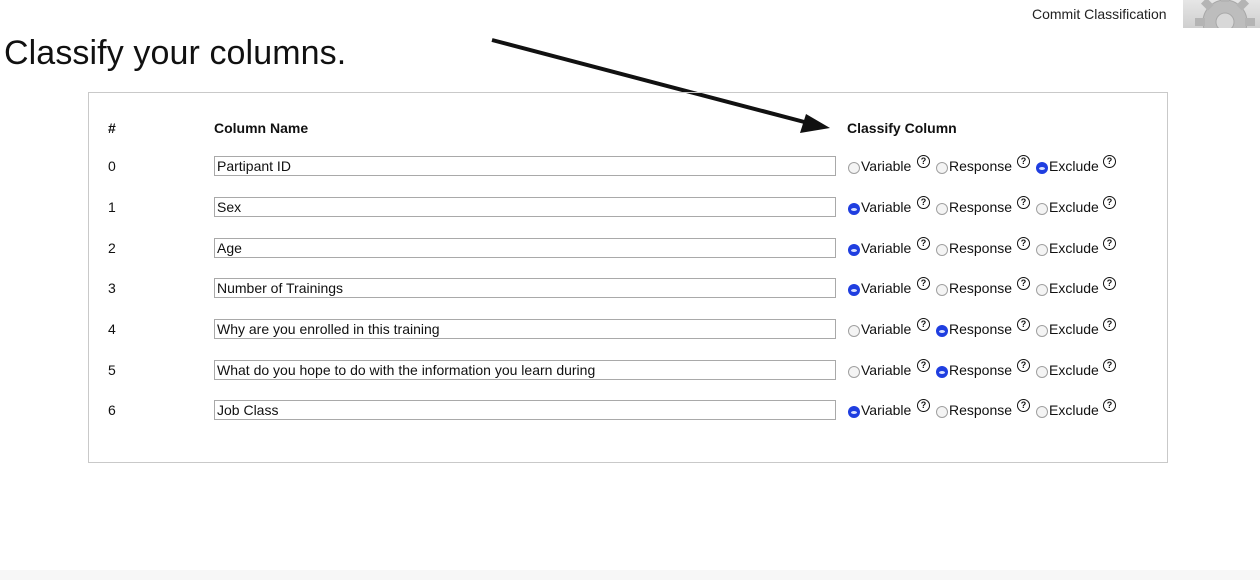  What do you see at coordinates (112, 410) in the screenshot?
I see `row-index: 6` at bounding box center [112, 410].